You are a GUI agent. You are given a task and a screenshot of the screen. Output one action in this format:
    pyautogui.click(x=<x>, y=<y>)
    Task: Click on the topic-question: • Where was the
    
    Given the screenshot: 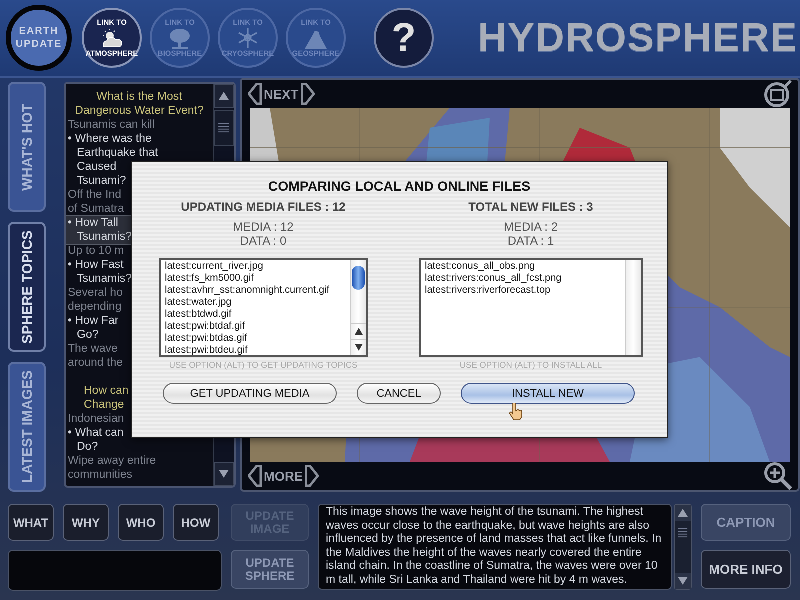 What is the action you would take?
    pyautogui.click(x=109, y=139)
    